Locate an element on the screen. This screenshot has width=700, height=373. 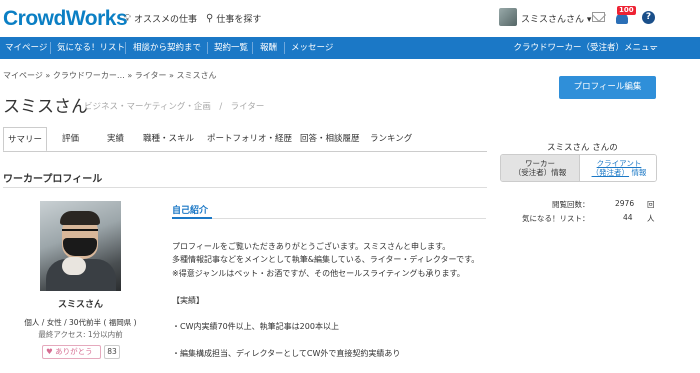
client-tab-line2: （発注者） is located at coordinates (610, 172).